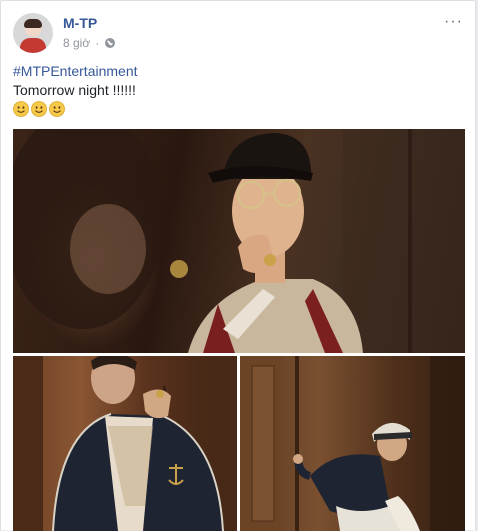  I want to click on post-meta: 8 giờ ·, so click(89, 43).